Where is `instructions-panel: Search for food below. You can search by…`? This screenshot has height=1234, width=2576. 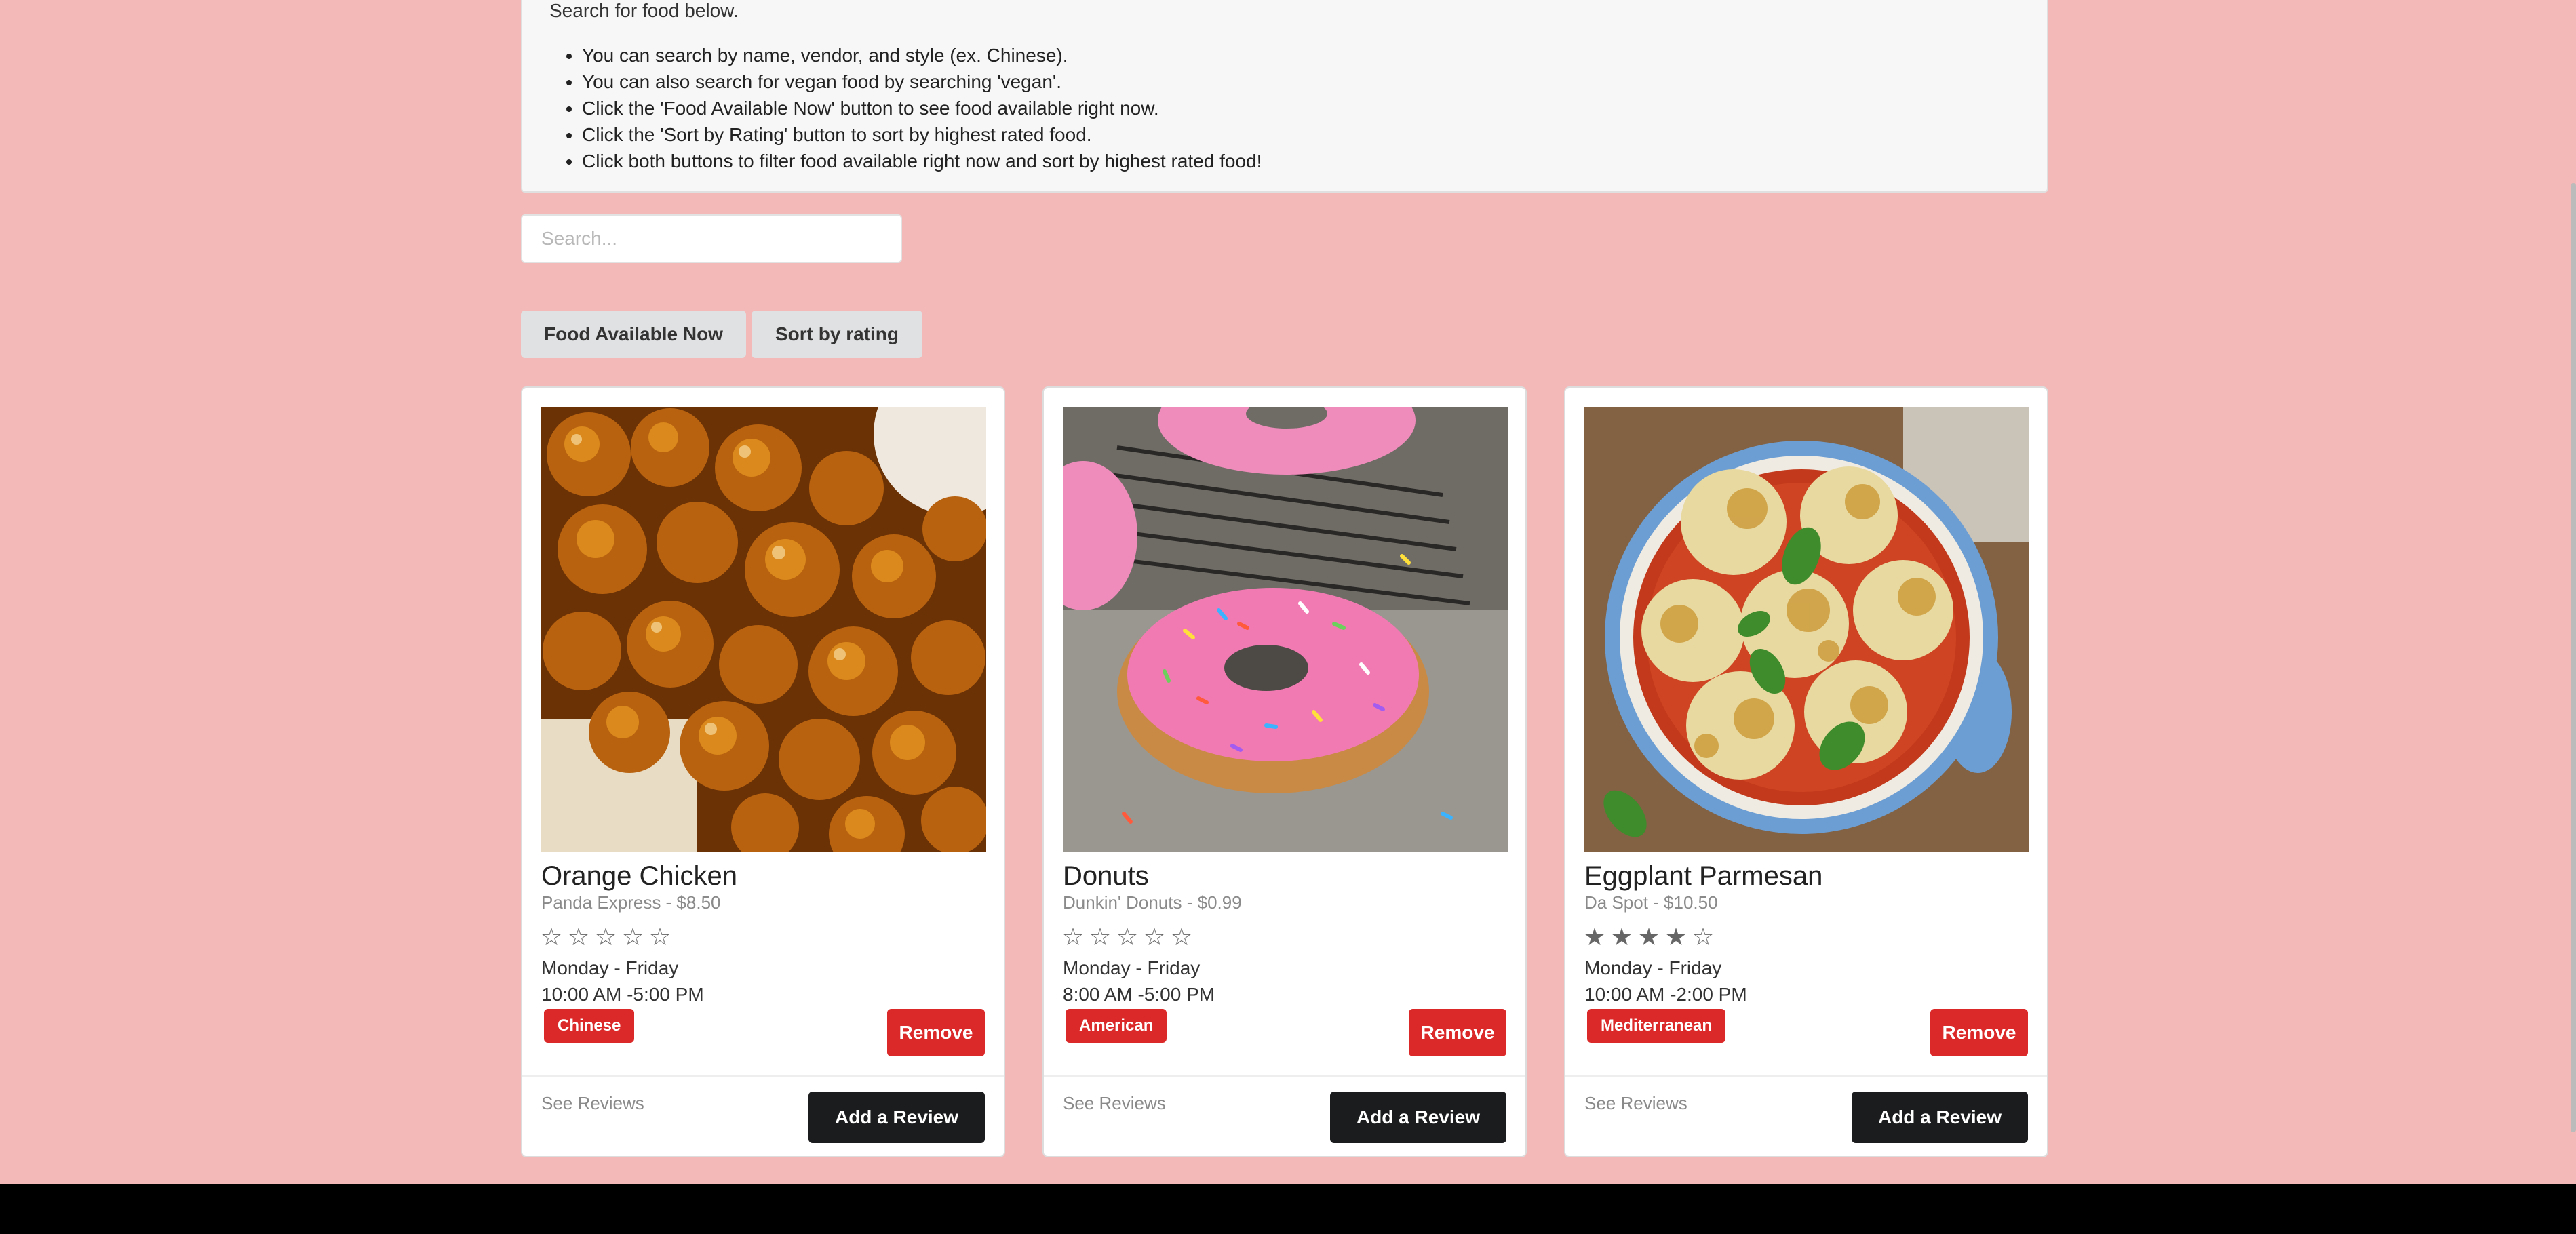
instructions-panel: Search for food below. You can search by… is located at coordinates (1284, 97).